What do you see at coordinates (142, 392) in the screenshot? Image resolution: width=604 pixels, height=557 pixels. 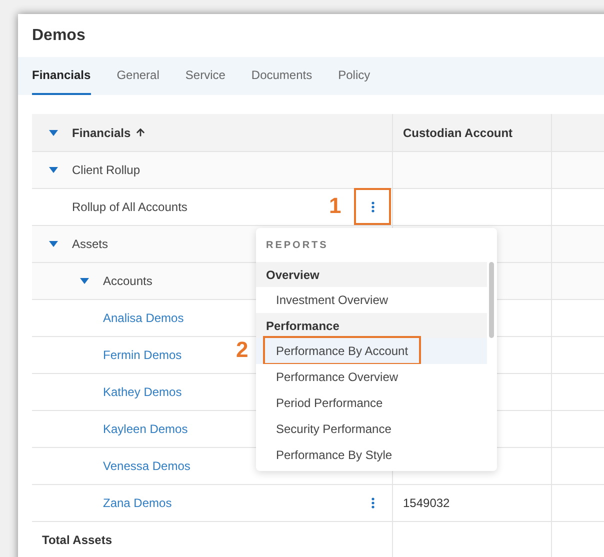 I see `account-link: Kathey Demos` at bounding box center [142, 392].